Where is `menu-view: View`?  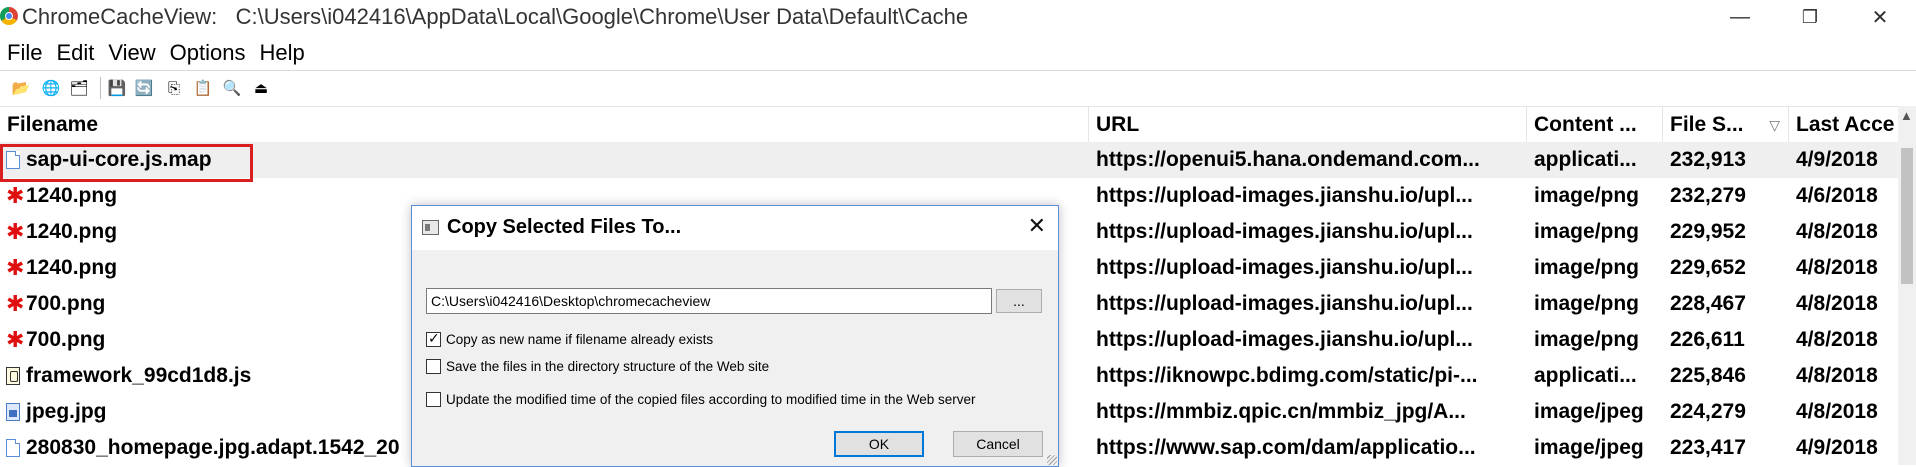 menu-view: View is located at coordinates (131, 52).